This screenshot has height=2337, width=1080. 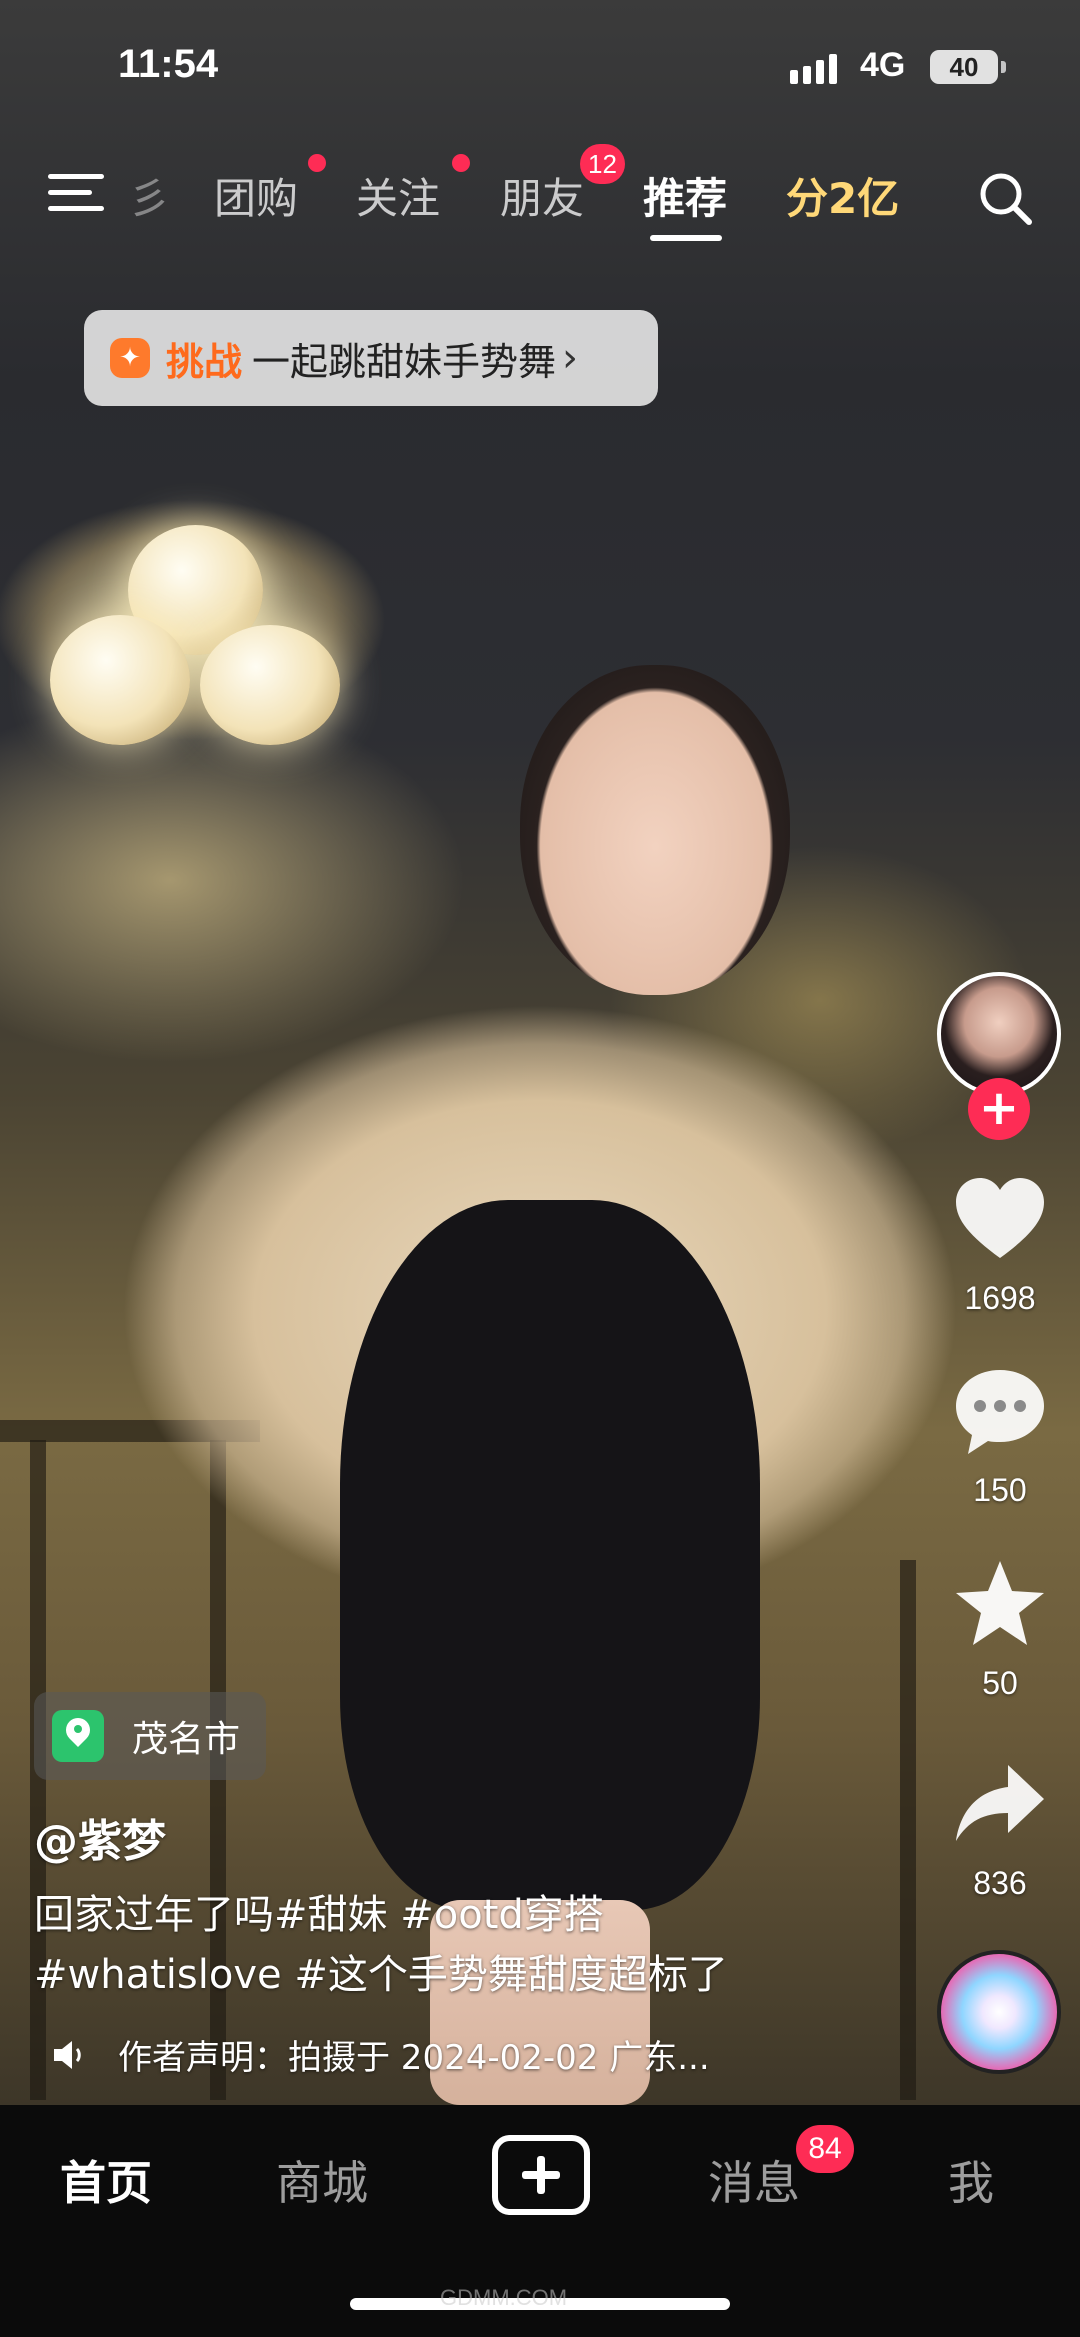 I want to click on tab-promo: 分2亿, so click(x=842, y=195).